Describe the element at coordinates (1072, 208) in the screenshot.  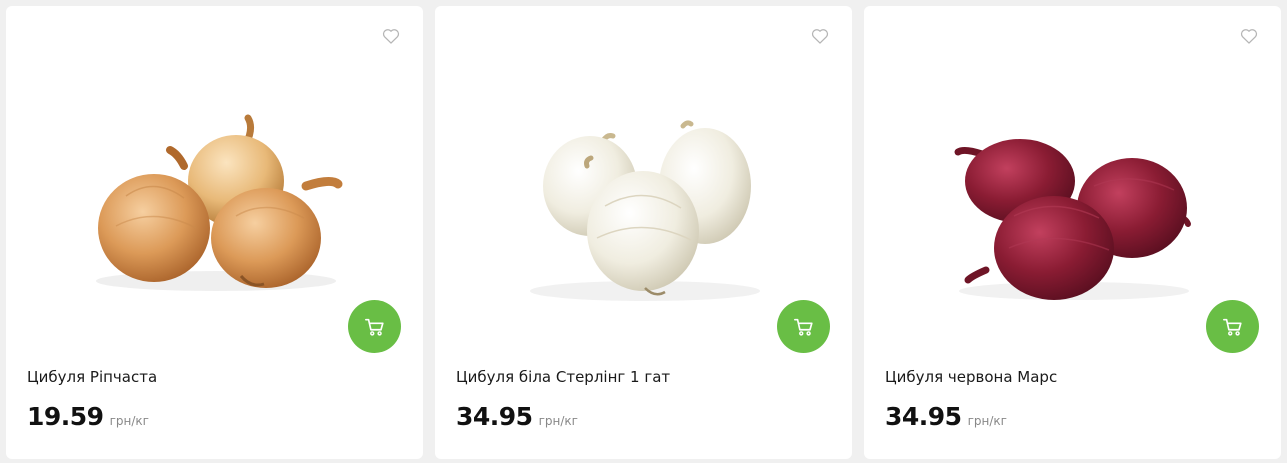
I see `product-image-red-onions` at that location.